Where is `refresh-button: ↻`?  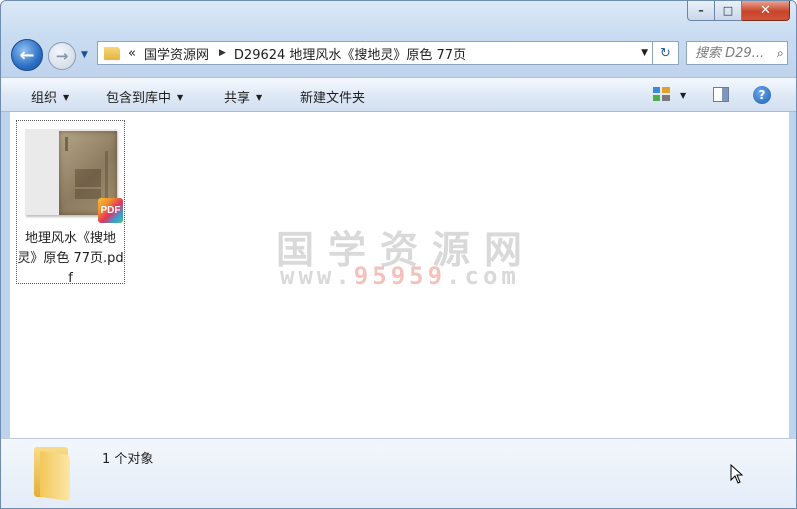 refresh-button: ↻ is located at coordinates (666, 53).